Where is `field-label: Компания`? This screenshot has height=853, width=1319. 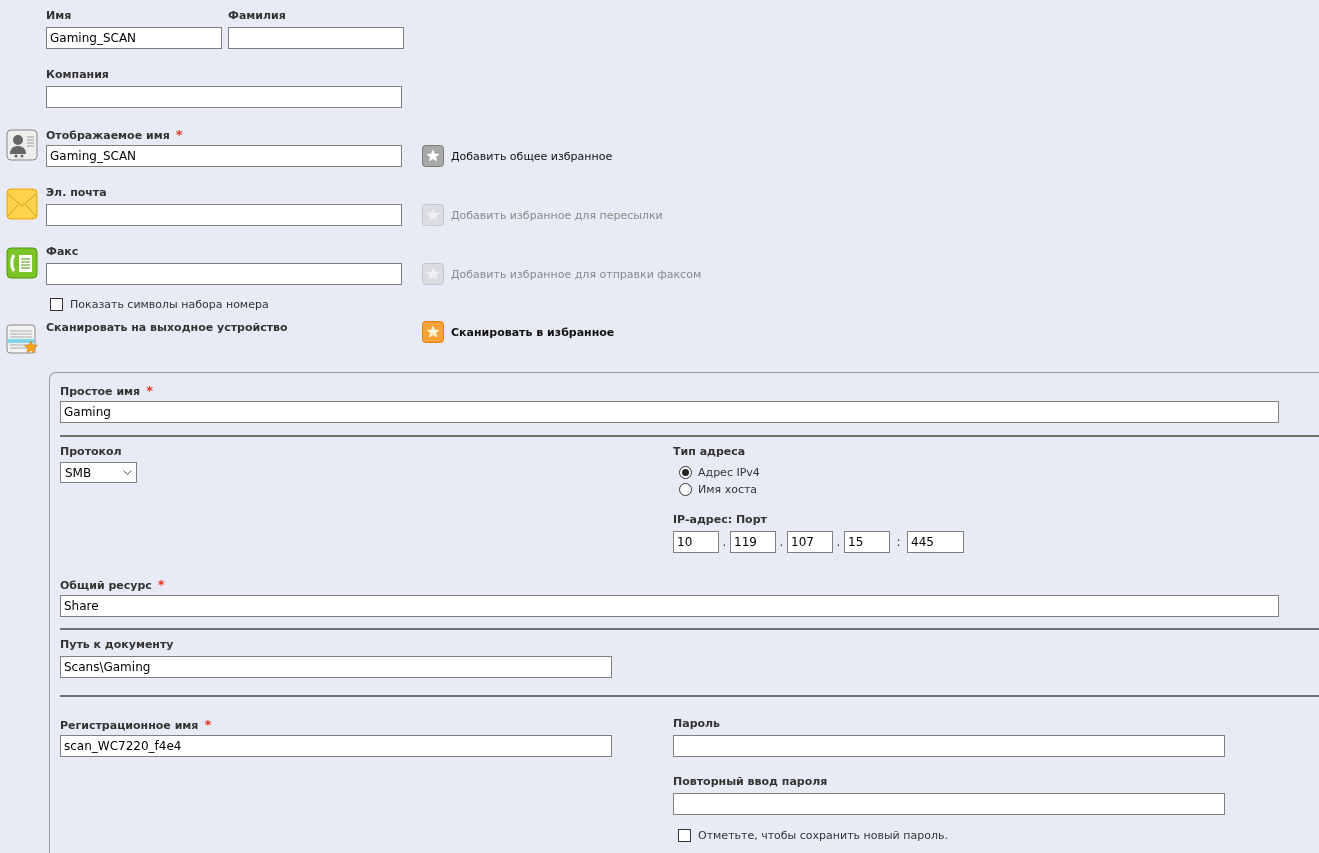
field-label: Компания is located at coordinates (77, 74).